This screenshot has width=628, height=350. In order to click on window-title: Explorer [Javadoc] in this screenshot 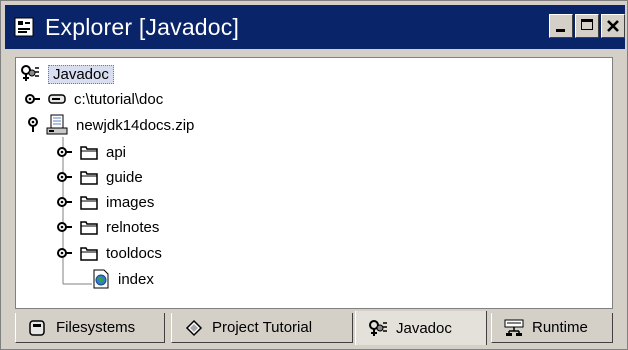, I will do `click(142, 26)`.